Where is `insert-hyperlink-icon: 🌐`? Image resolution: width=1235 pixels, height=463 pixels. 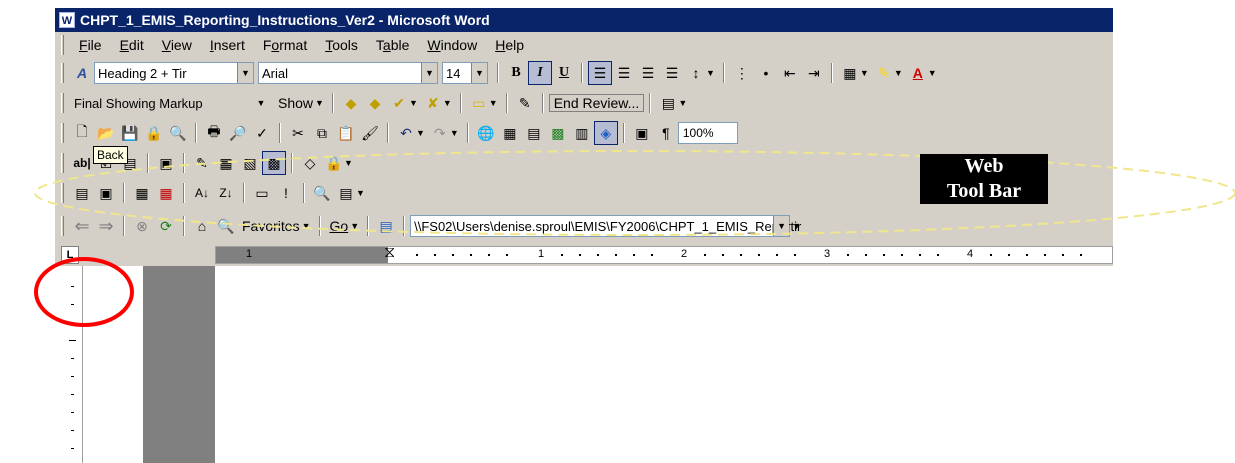
insert-hyperlink-icon: 🌐 is located at coordinates (486, 133).